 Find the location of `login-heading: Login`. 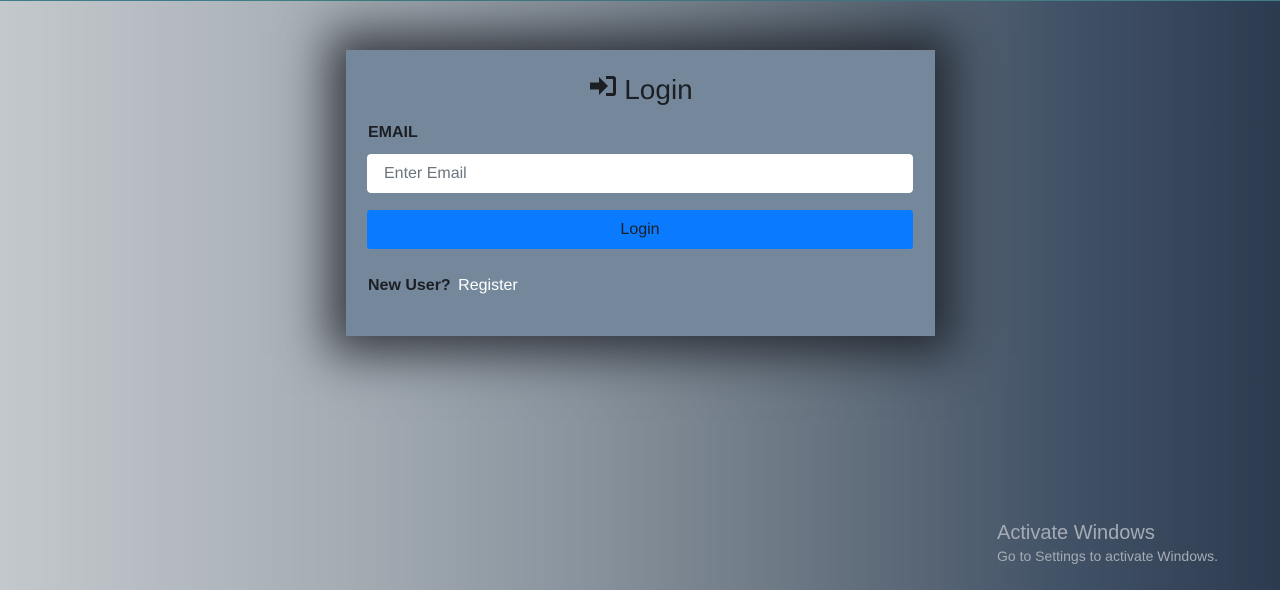

login-heading: Login is located at coordinates (640, 91).